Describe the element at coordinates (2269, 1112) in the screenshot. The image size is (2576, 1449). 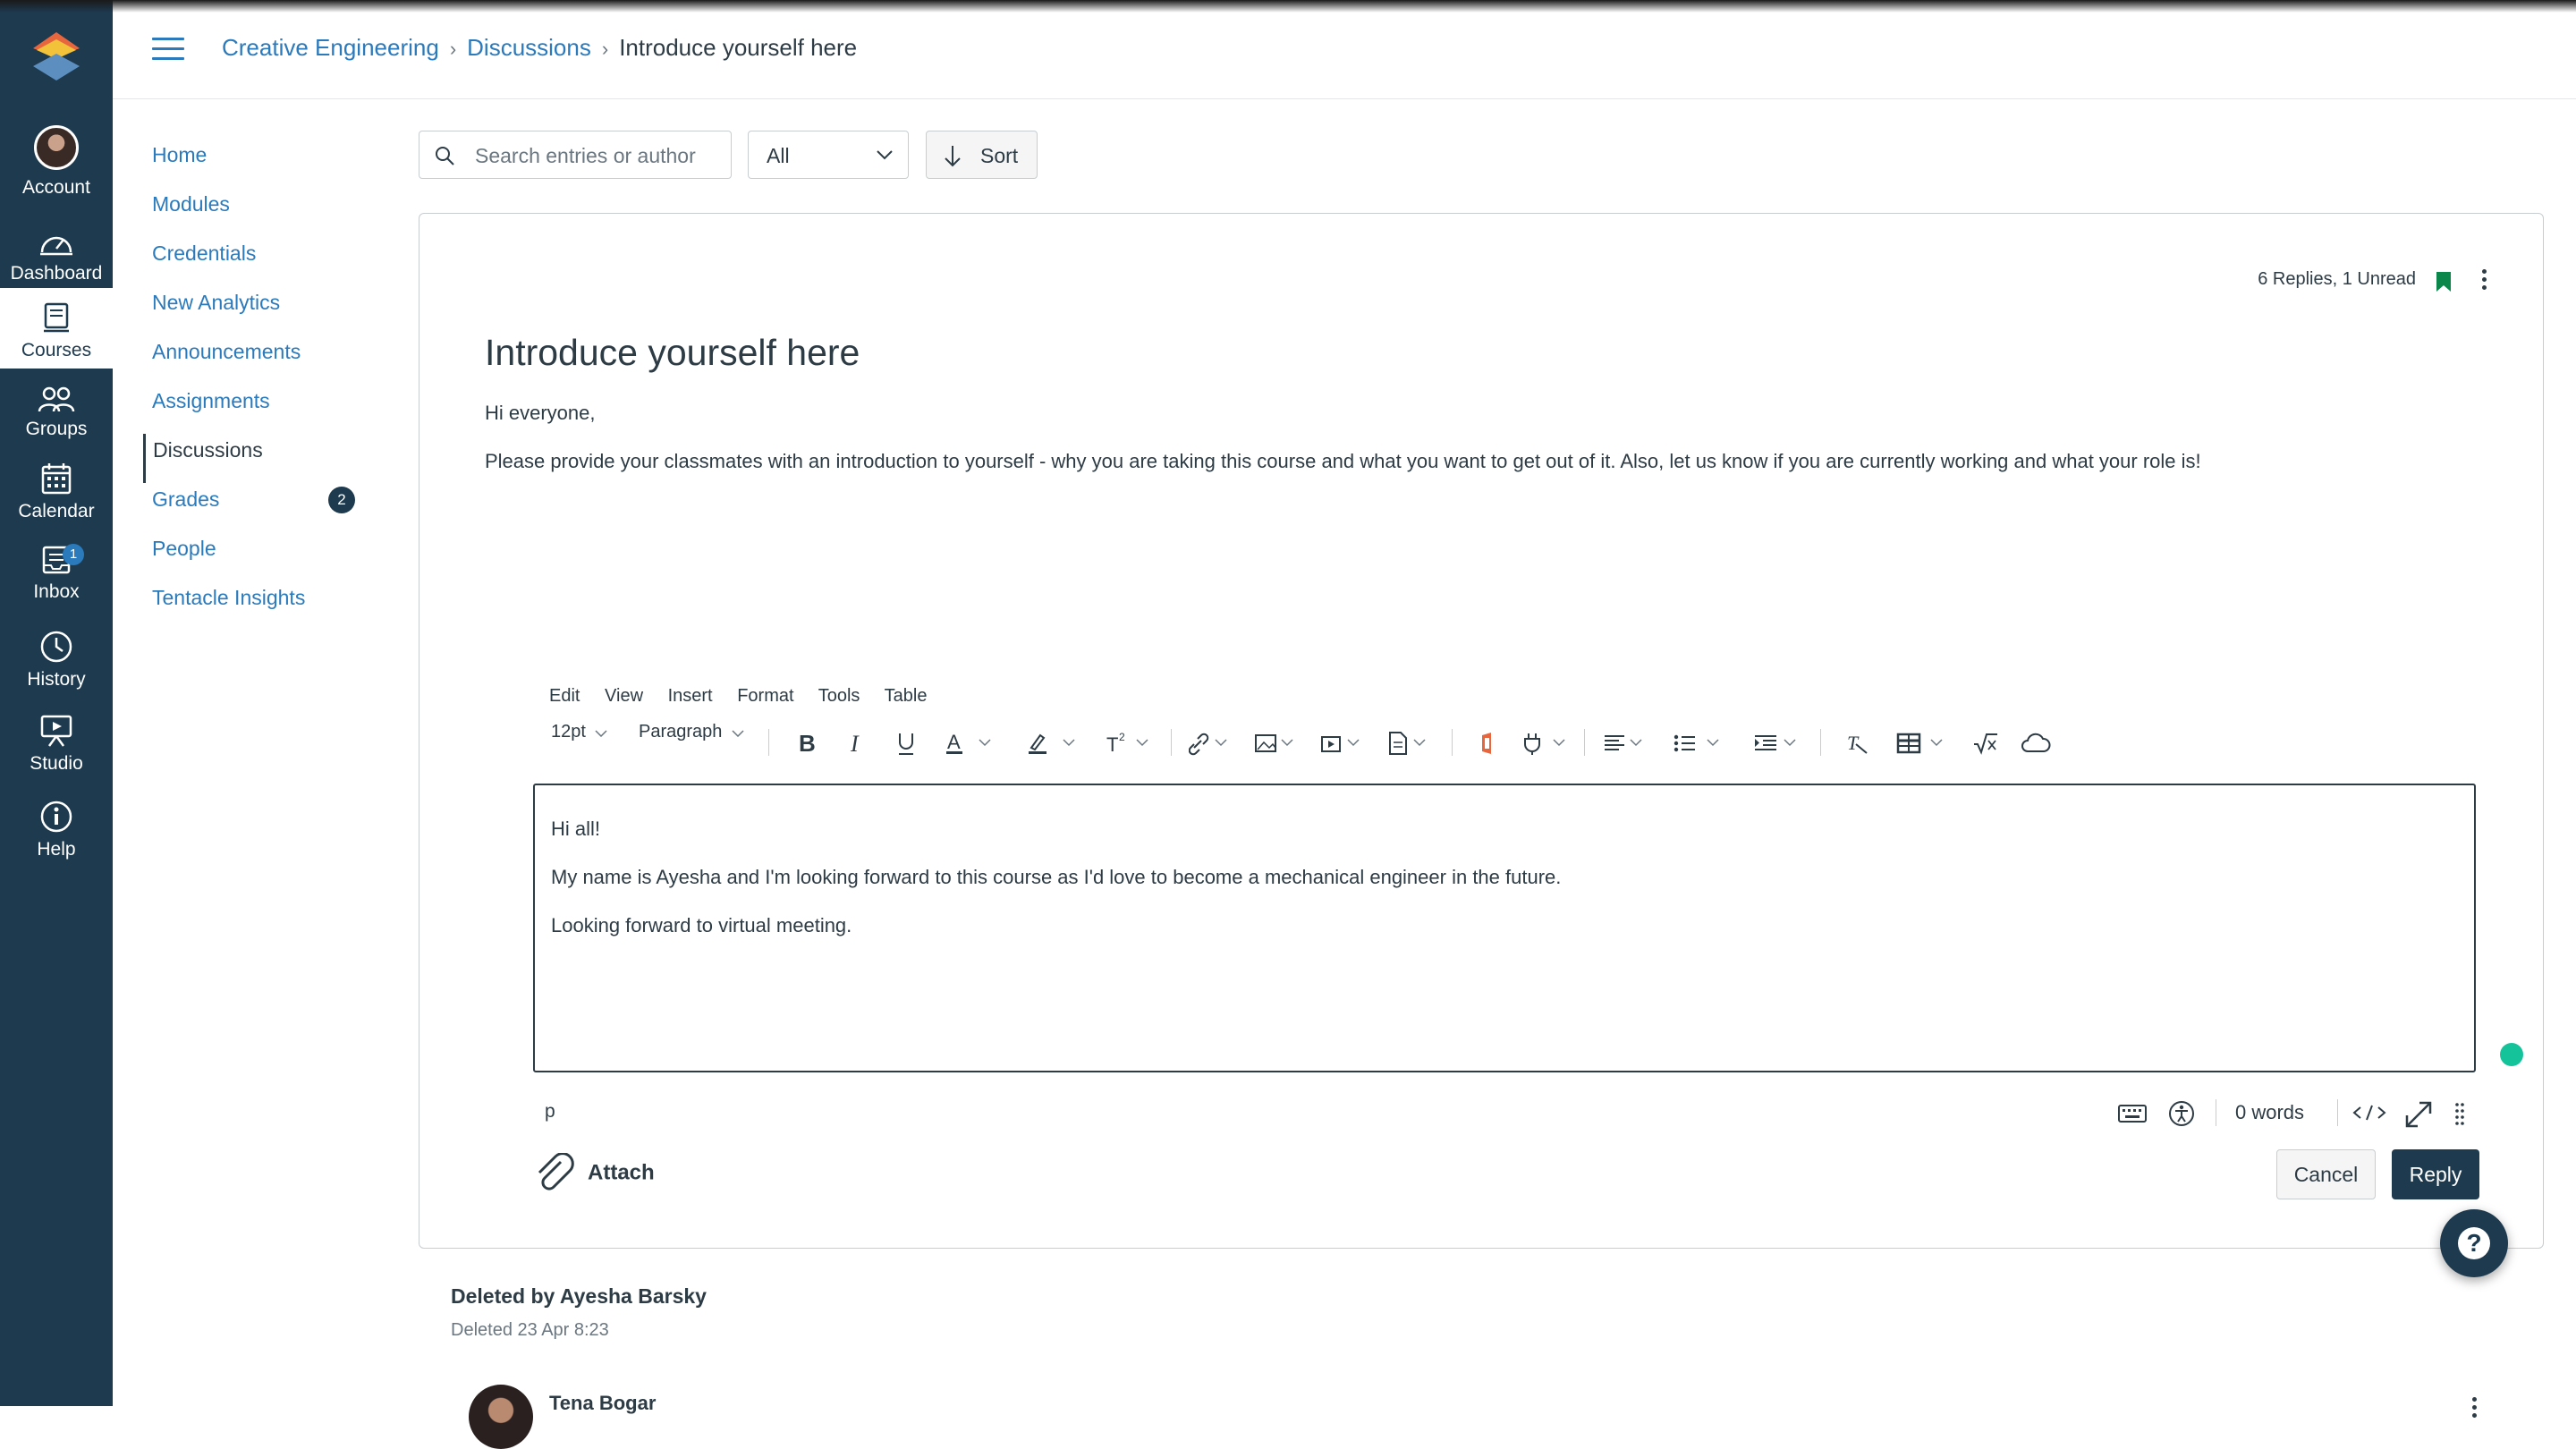
I see `word-count: 0 words` at that location.